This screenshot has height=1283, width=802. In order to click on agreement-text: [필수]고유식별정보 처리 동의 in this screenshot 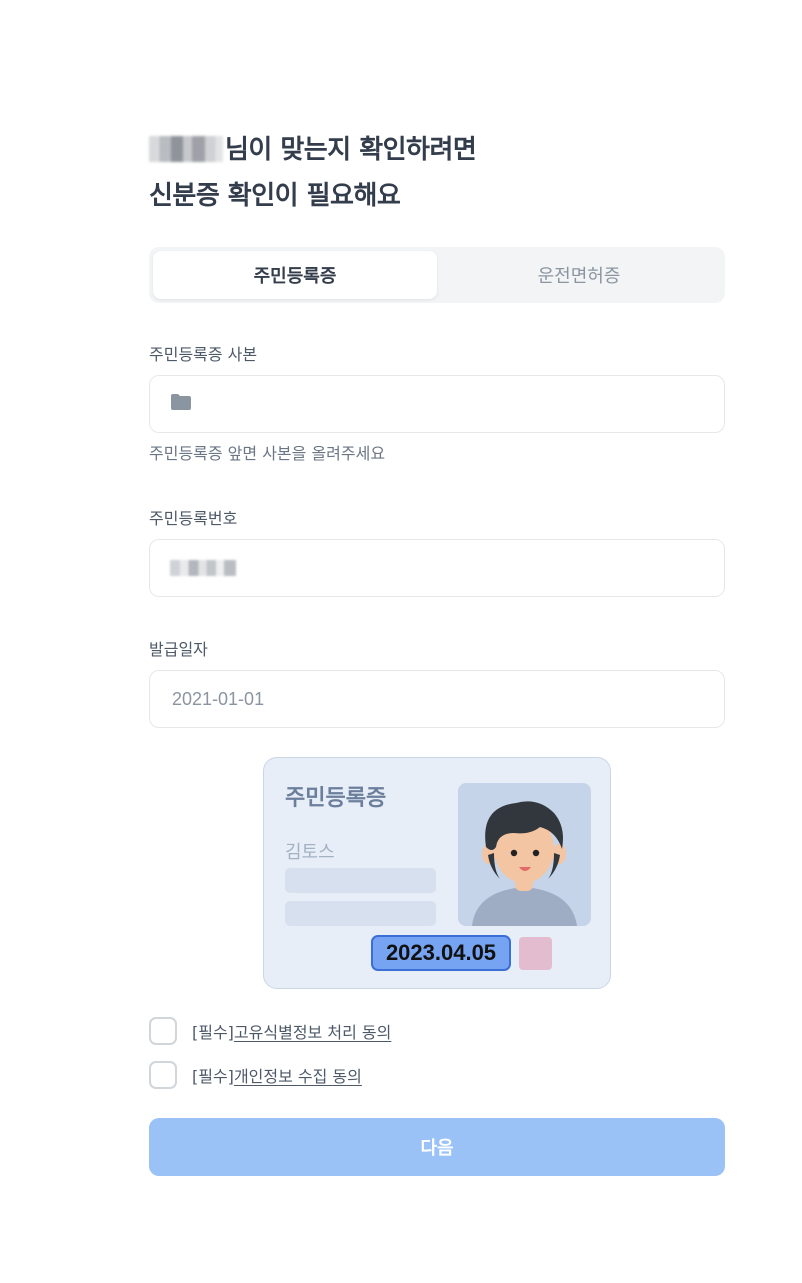, I will do `click(291, 1031)`.